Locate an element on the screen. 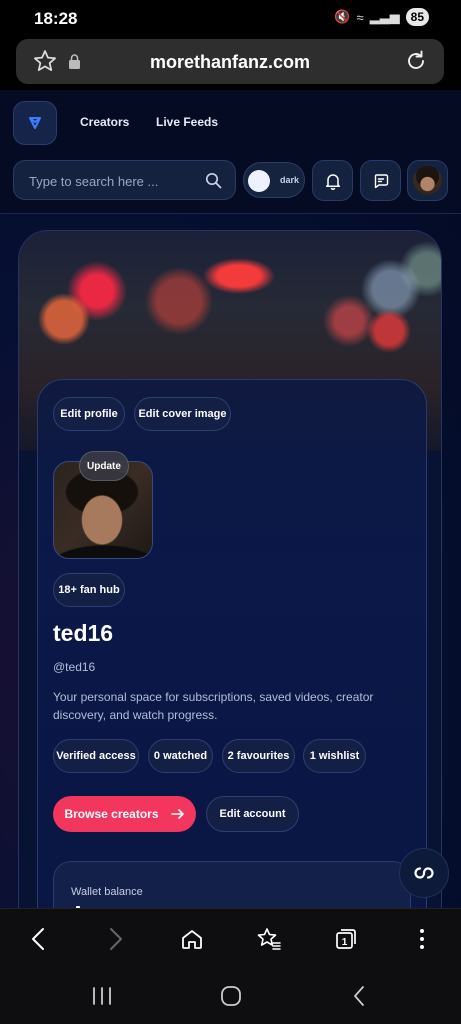 This screenshot has width=461, height=1024. battery-indicator: 85 is located at coordinates (417, 17).